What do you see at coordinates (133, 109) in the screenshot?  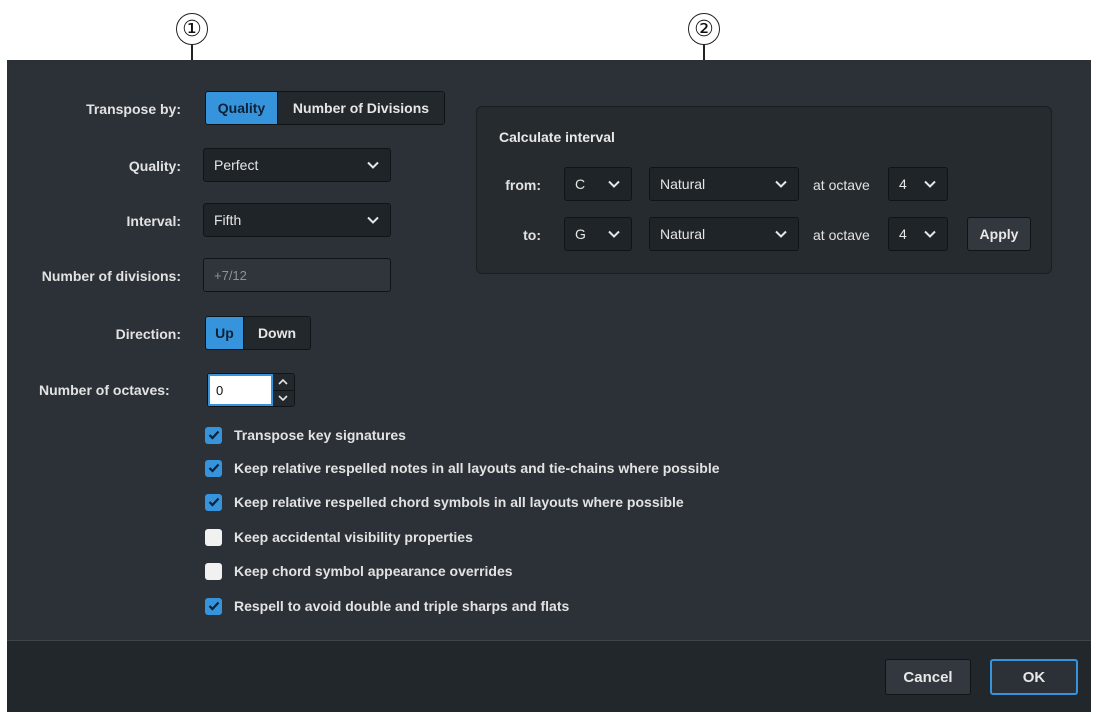 I see `transpose-by-label: Transpose by:` at bounding box center [133, 109].